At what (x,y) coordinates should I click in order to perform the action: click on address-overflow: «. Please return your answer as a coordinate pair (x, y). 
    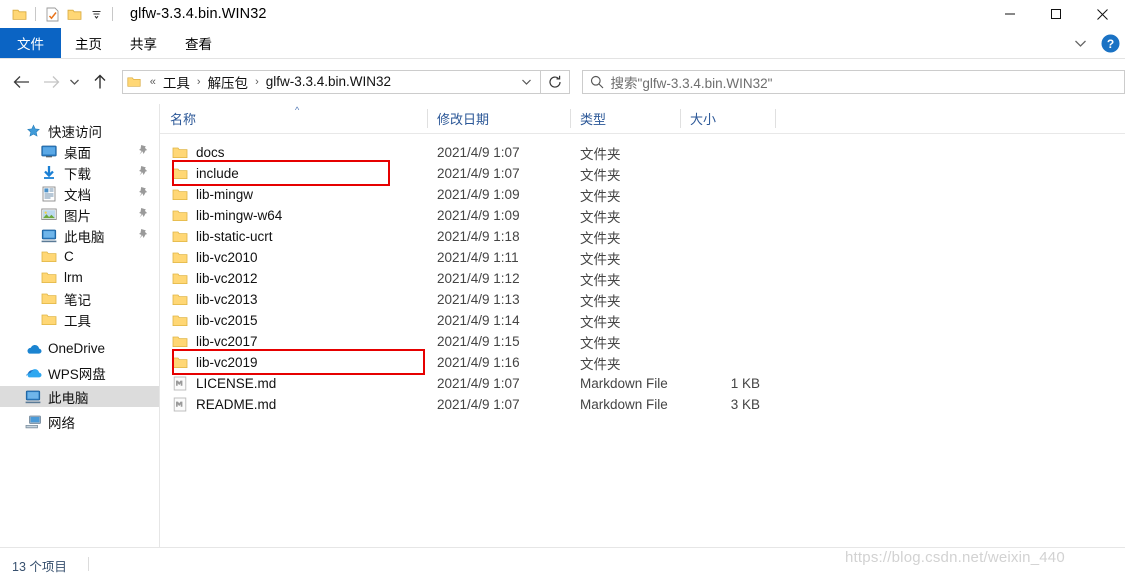
    Looking at the image, I should click on (153, 82).